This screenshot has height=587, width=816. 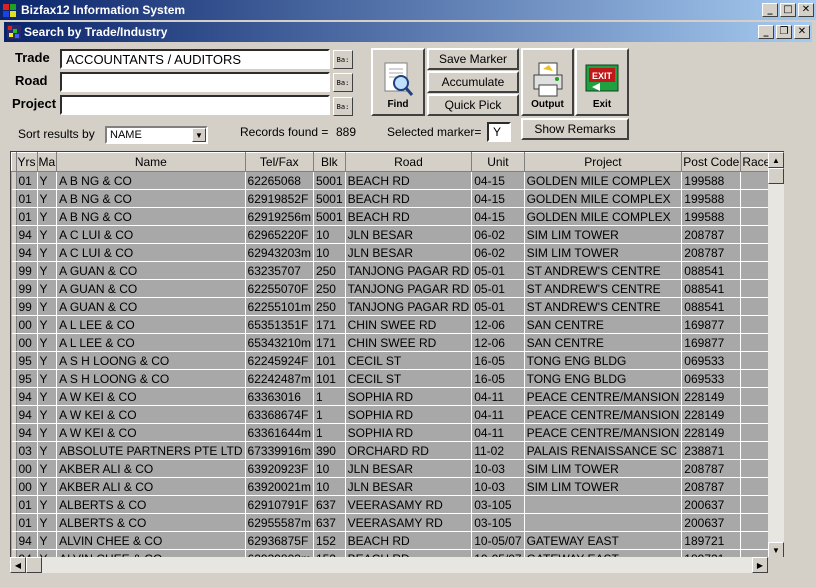 I want to click on table-cell: 10-05/07, so click(x=498, y=540).